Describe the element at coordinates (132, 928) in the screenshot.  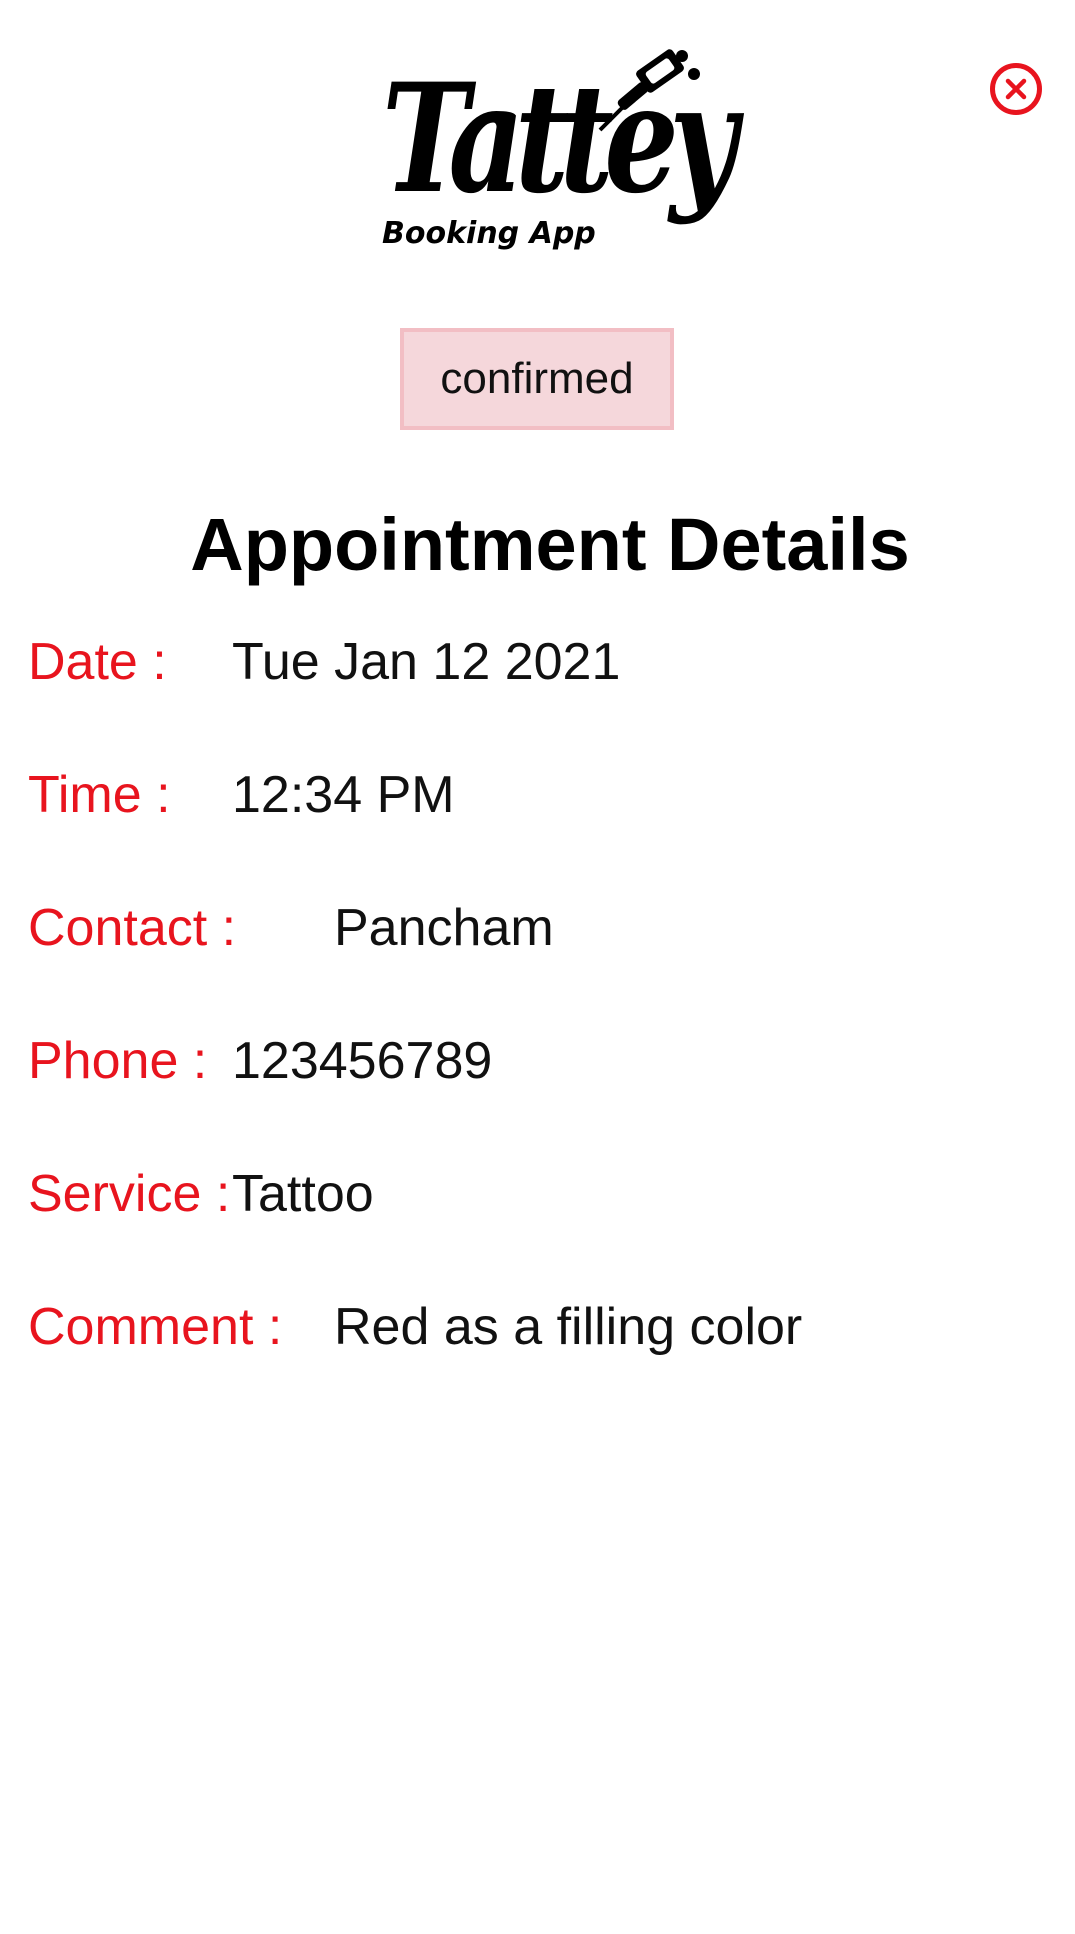
I see `contact-label: Contact :` at that location.